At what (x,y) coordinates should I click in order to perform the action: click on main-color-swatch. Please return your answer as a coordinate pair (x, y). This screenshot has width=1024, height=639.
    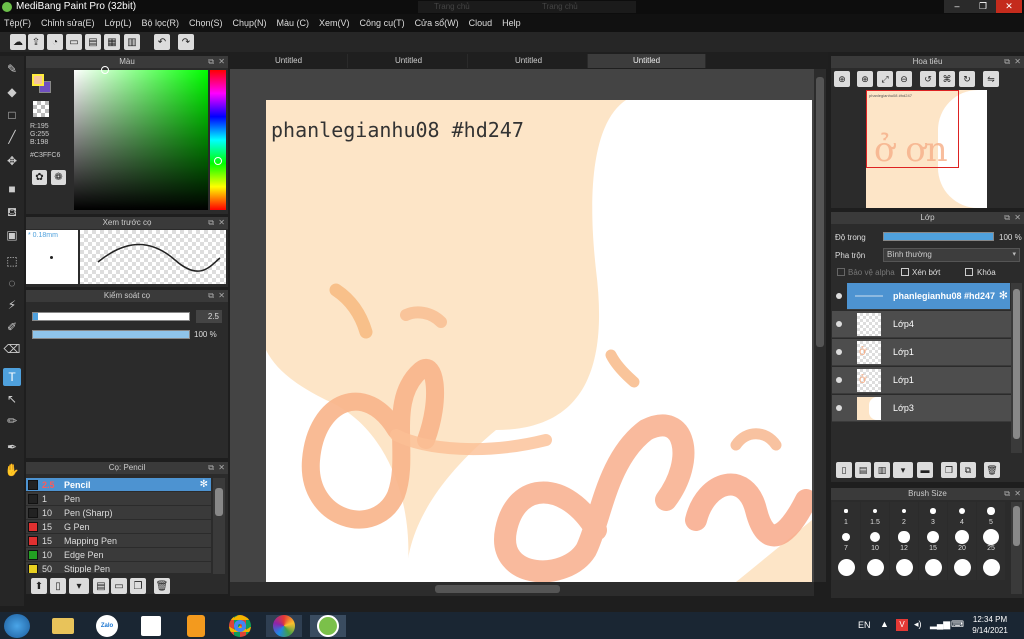
    Looking at the image, I should click on (38, 80).